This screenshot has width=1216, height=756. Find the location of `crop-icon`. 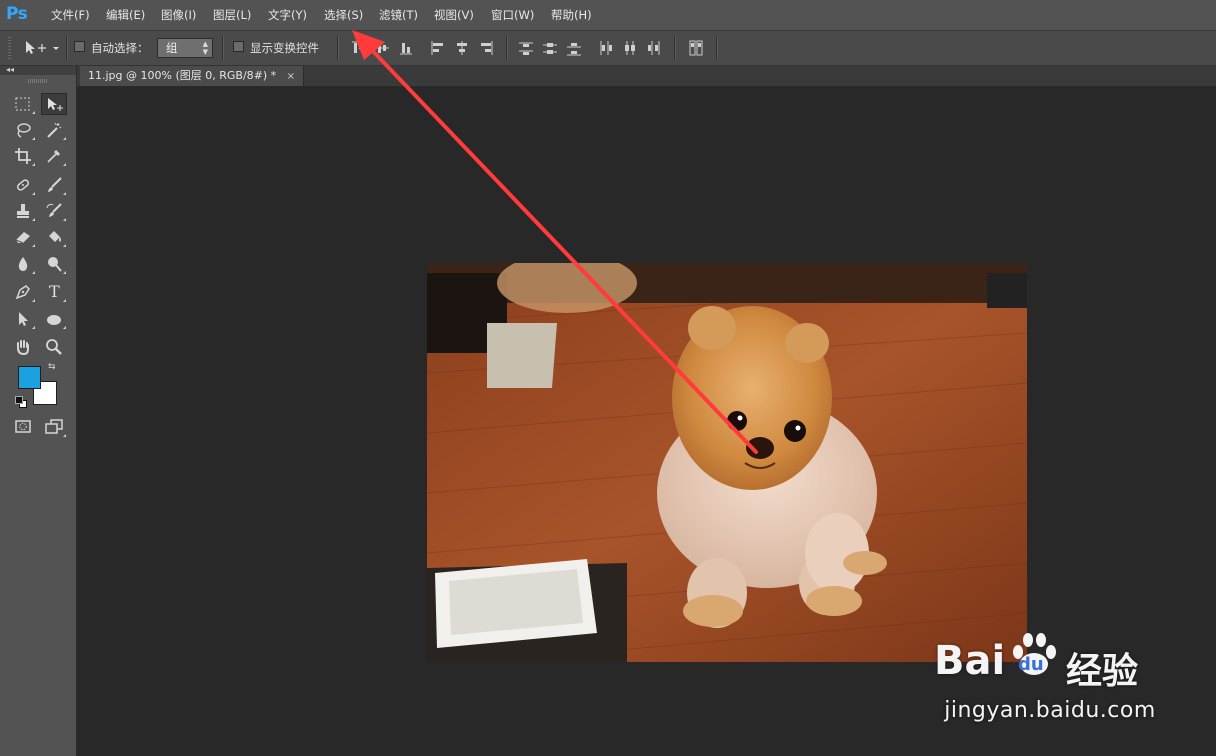

crop-icon is located at coordinates (23, 156).